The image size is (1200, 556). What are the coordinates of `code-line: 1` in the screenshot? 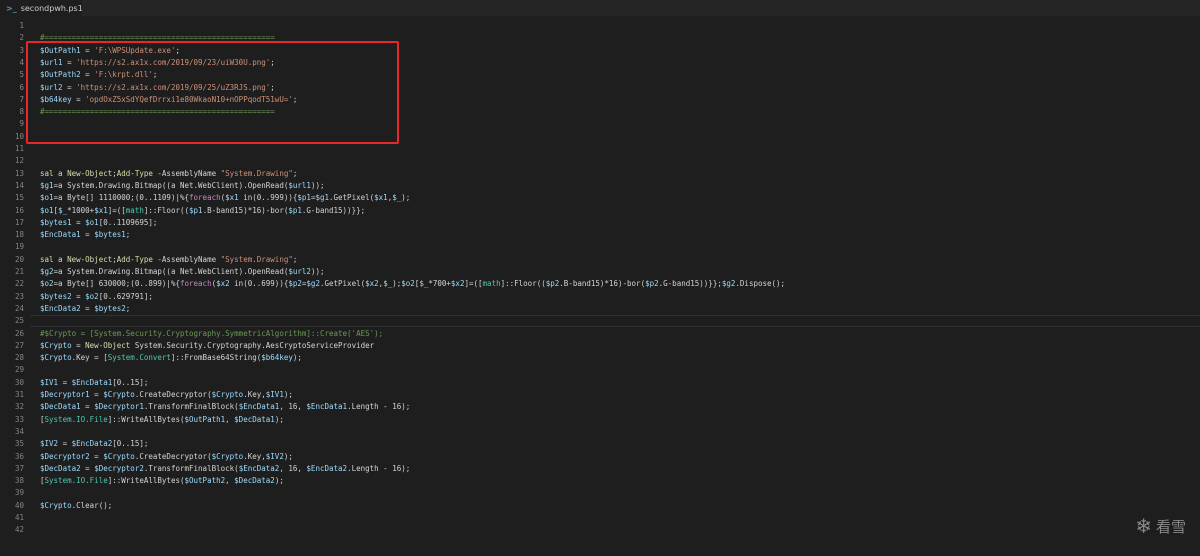 It's located at (600, 26).